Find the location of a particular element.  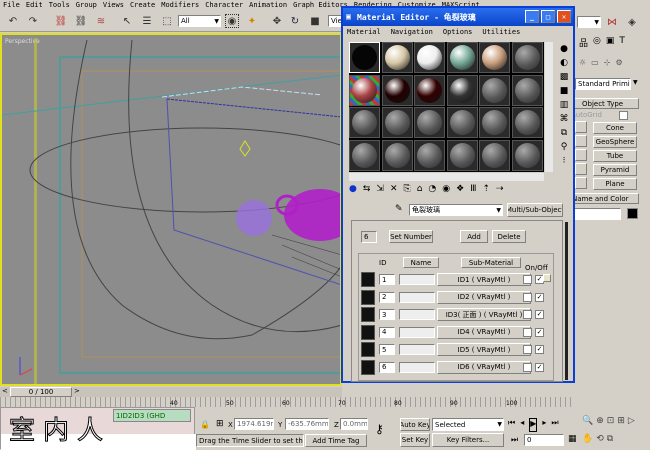

unlink-icon: ⛓ is located at coordinates (81, 21).